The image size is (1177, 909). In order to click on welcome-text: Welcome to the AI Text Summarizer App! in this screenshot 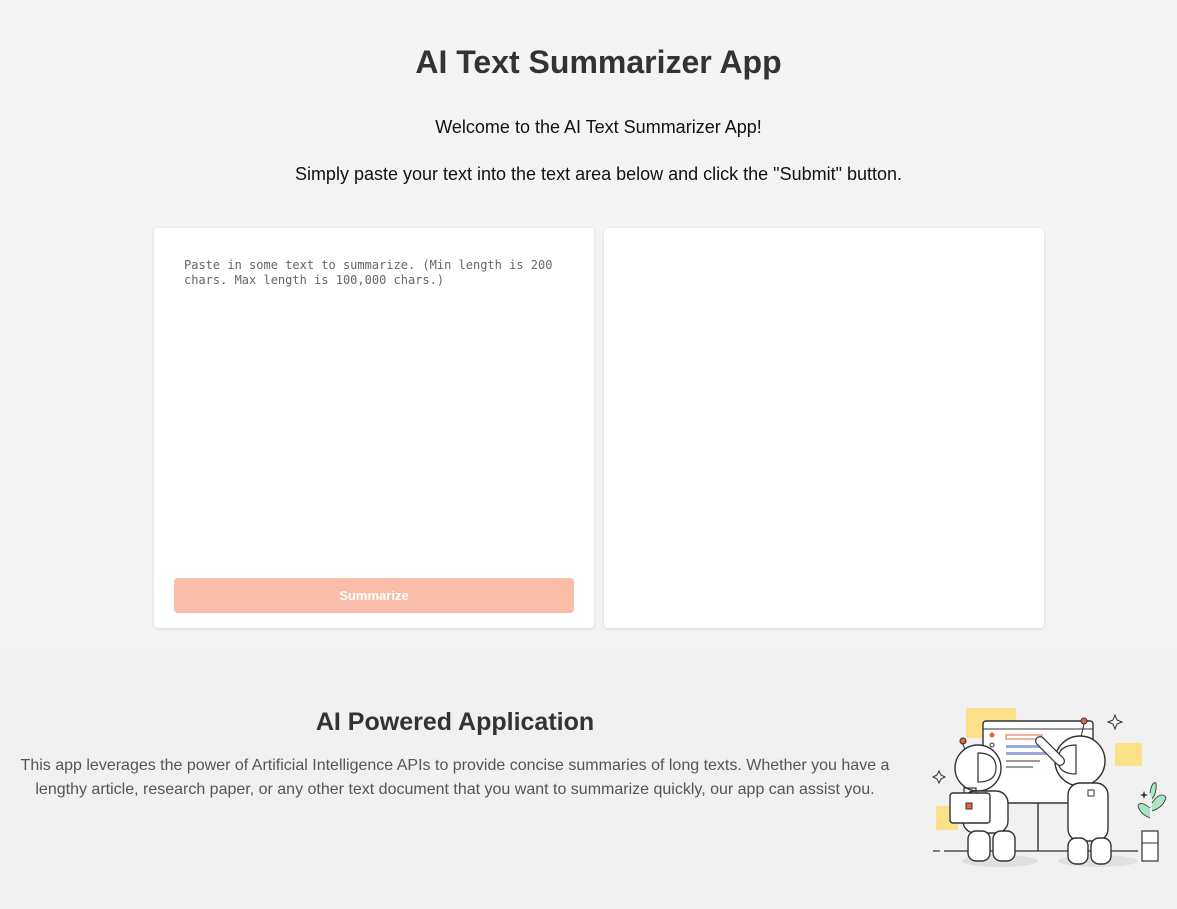, I will do `click(598, 127)`.